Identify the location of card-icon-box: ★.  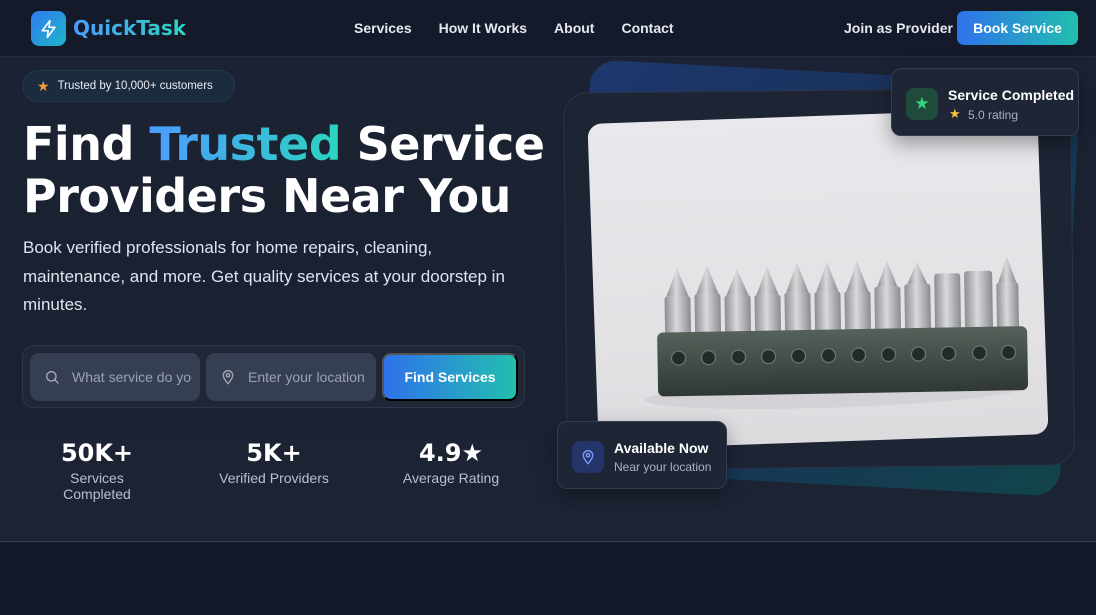
(922, 104).